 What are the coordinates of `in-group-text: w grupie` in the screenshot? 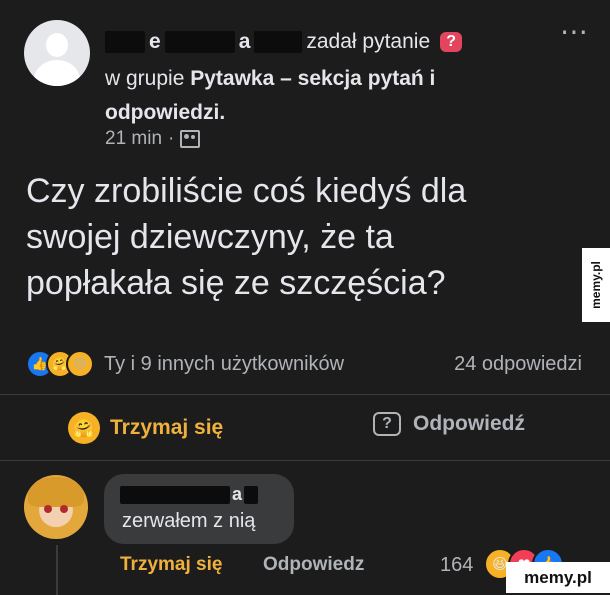 It's located at (145, 78).